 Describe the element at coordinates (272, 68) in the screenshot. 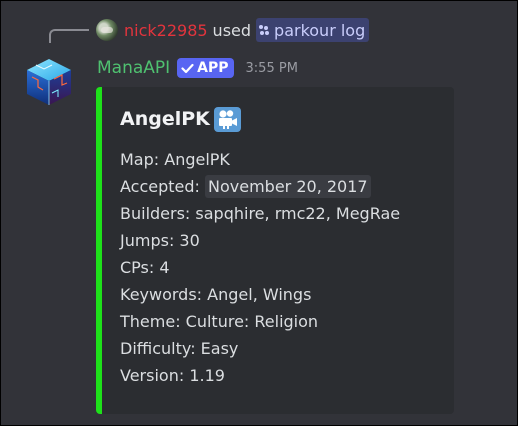

I see `message-timestamp: 3:55 PM` at that location.